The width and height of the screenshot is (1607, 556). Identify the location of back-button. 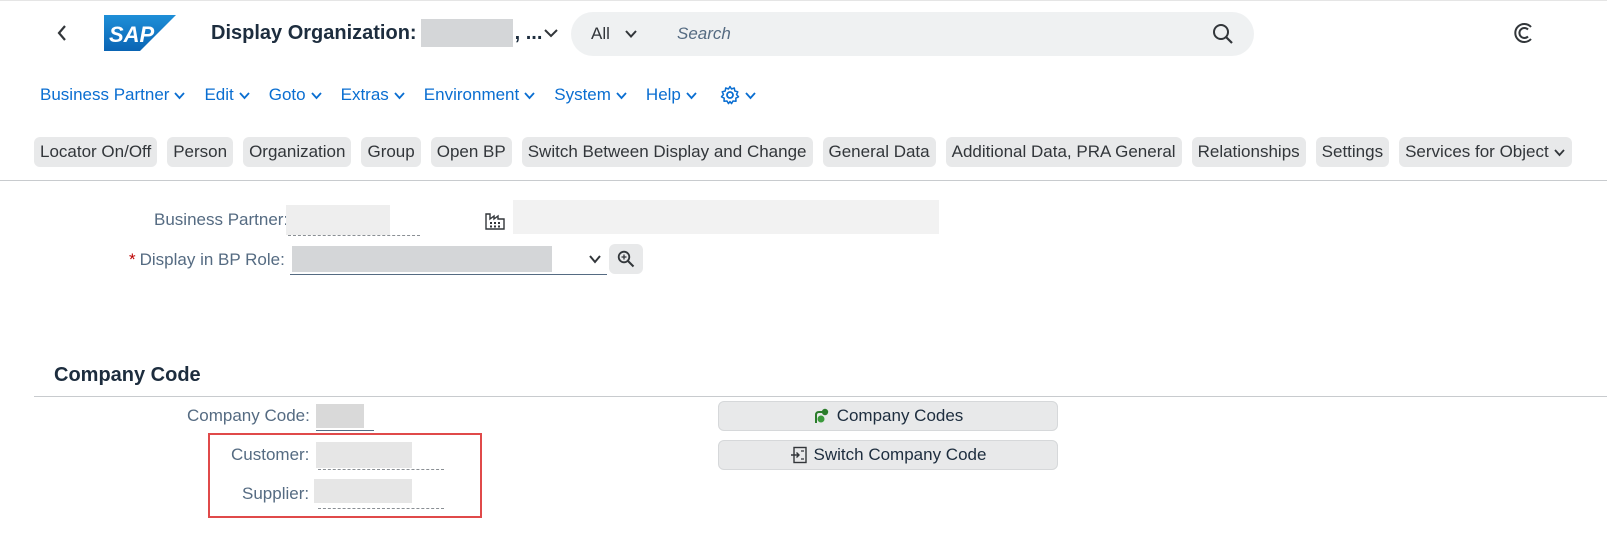
(62, 33).